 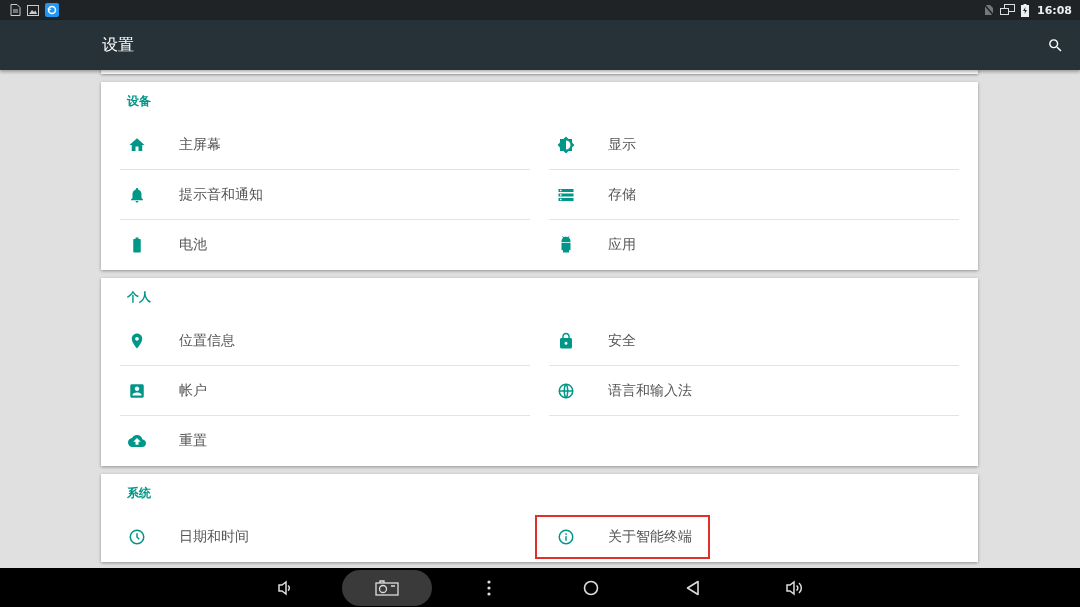 What do you see at coordinates (795, 587) in the screenshot?
I see `speaker-high-icon` at bounding box center [795, 587].